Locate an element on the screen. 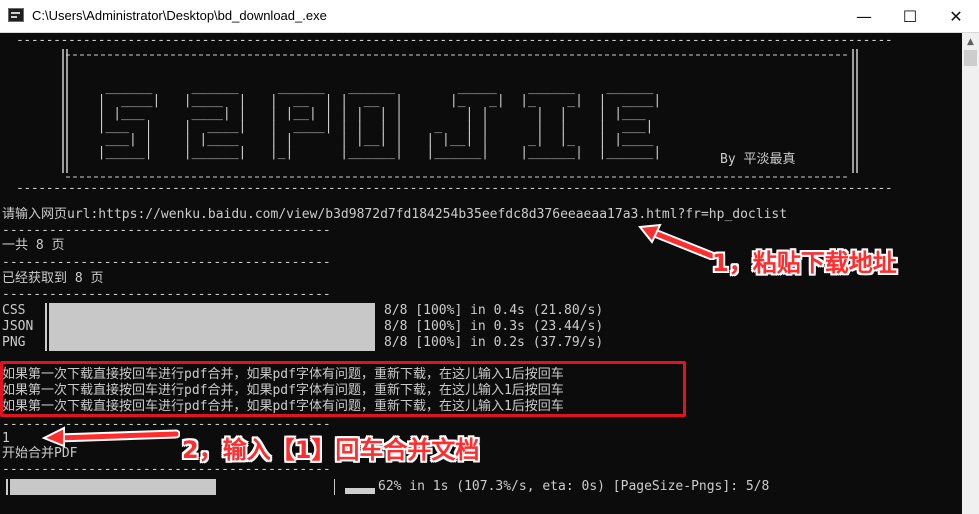 The image size is (979, 514). merge-hint-highlight-box is located at coordinates (343, 389).